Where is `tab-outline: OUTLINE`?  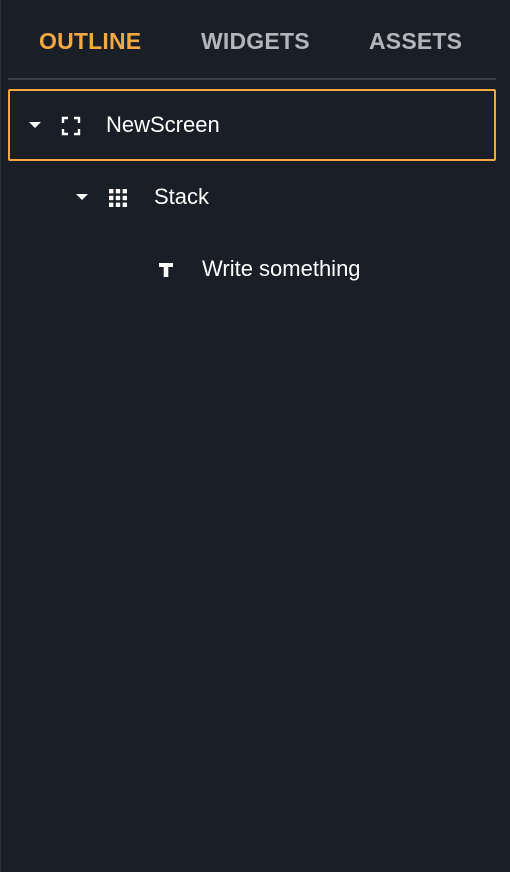 tab-outline: OUTLINE is located at coordinates (90, 41).